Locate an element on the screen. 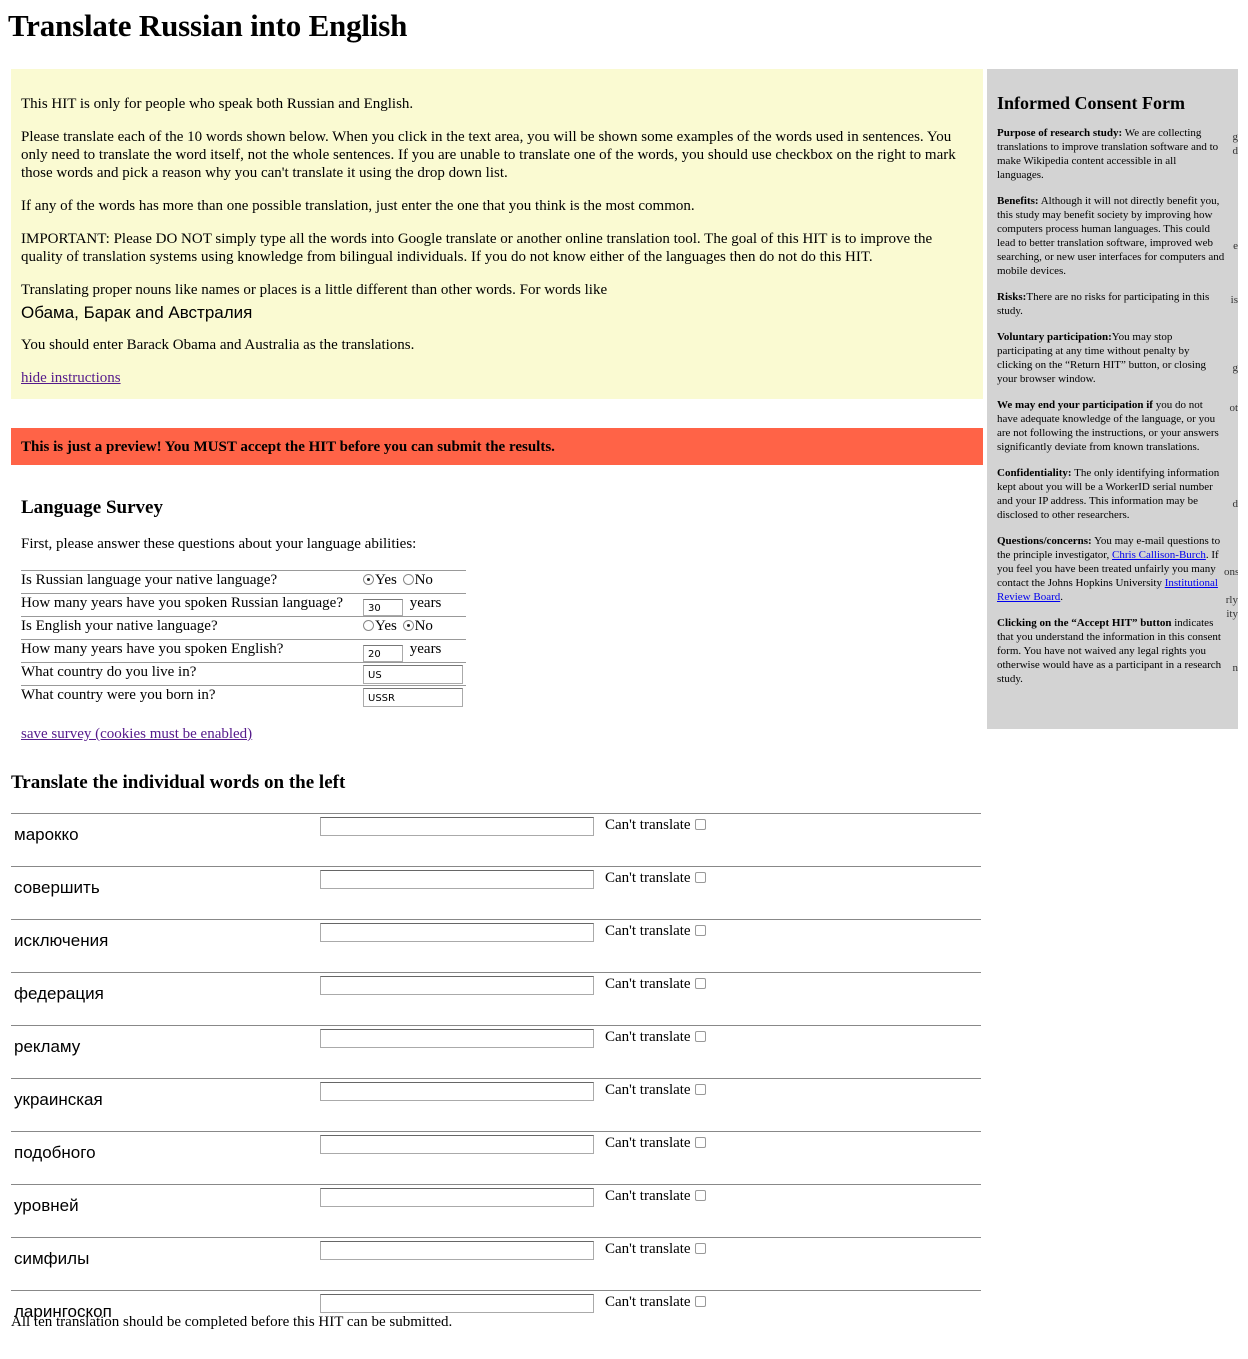  hide-instructions-link: hide instructions is located at coordinates (71, 378).